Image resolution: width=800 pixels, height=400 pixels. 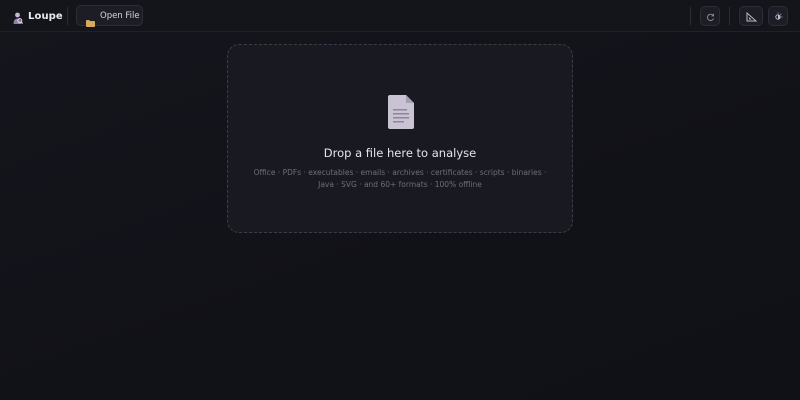 I want to click on app-name: Loupe, so click(x=45, y=16).